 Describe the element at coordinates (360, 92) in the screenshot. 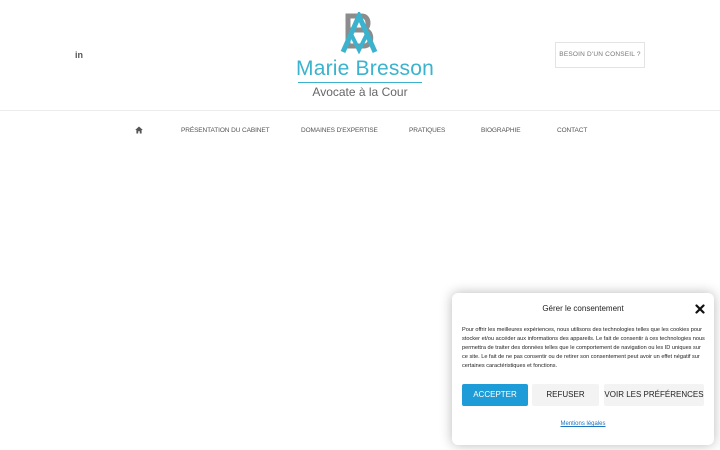

I see `logo-subtitle: Avocate à la Cour` at that location.